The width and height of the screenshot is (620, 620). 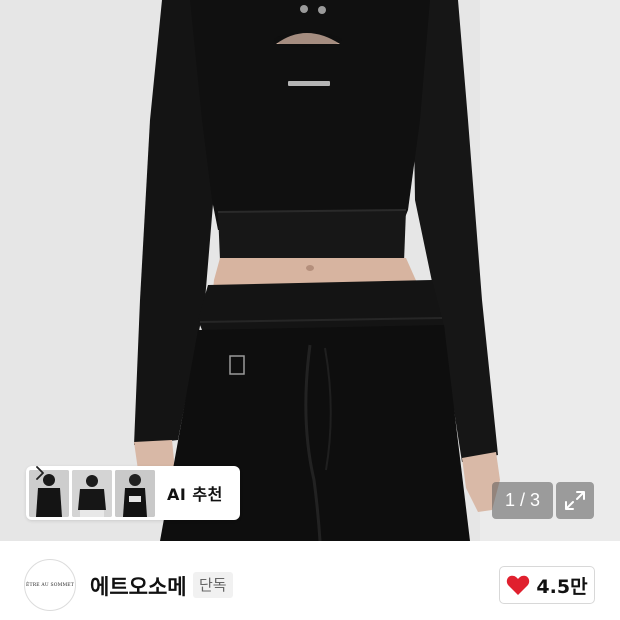 I want to click on ai-recommend-button: AI 추천, so click(x=133, y=493).